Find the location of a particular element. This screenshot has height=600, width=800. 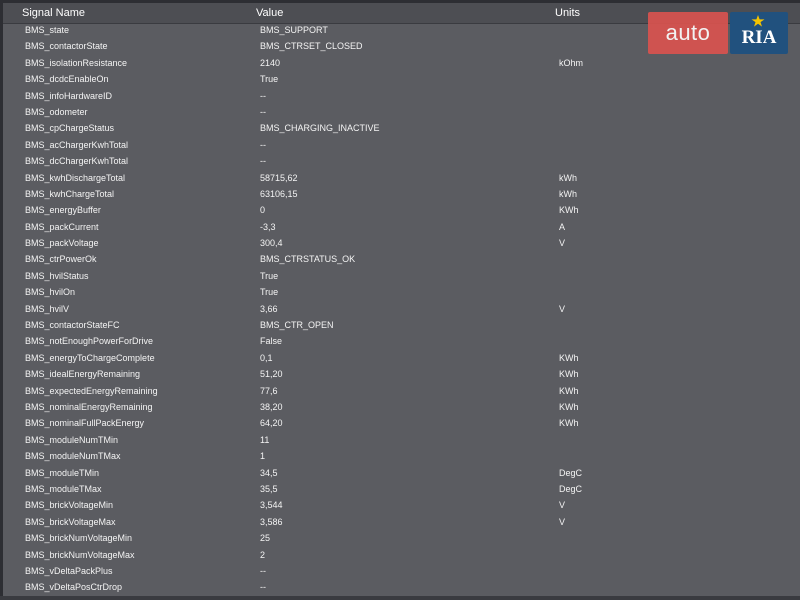

signal-value-cell: 1 is located at coordinates (263, 456).